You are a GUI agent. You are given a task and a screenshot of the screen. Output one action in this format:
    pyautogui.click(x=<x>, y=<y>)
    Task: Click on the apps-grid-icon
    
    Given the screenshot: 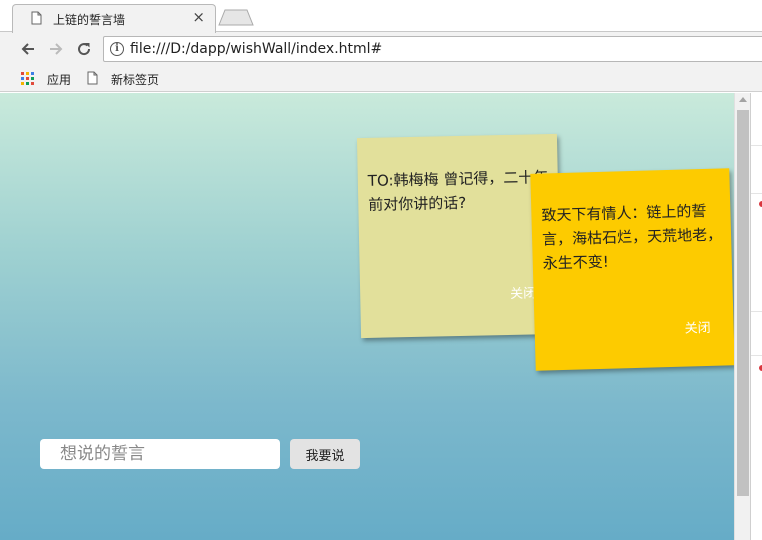 What is the action you would take?
    pyautogui.click(x=27, y=78)
    